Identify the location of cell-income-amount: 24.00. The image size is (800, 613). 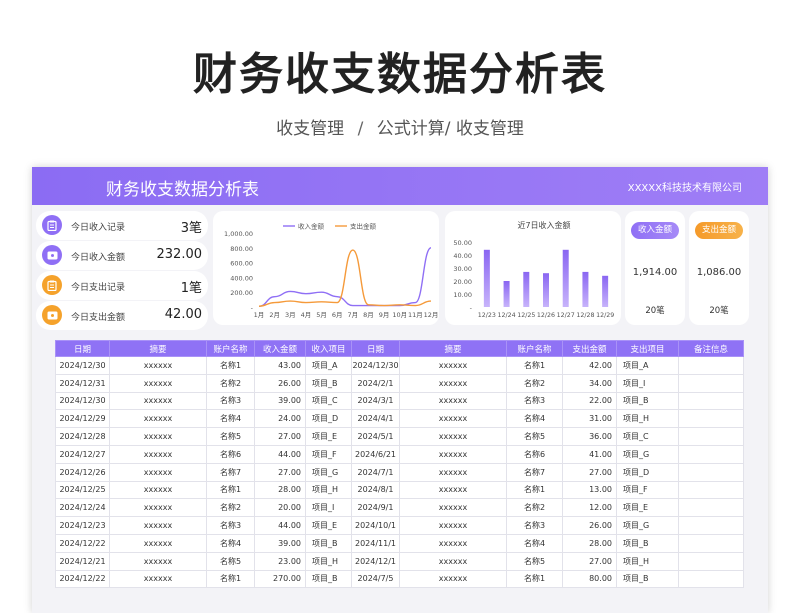
(280, 419).